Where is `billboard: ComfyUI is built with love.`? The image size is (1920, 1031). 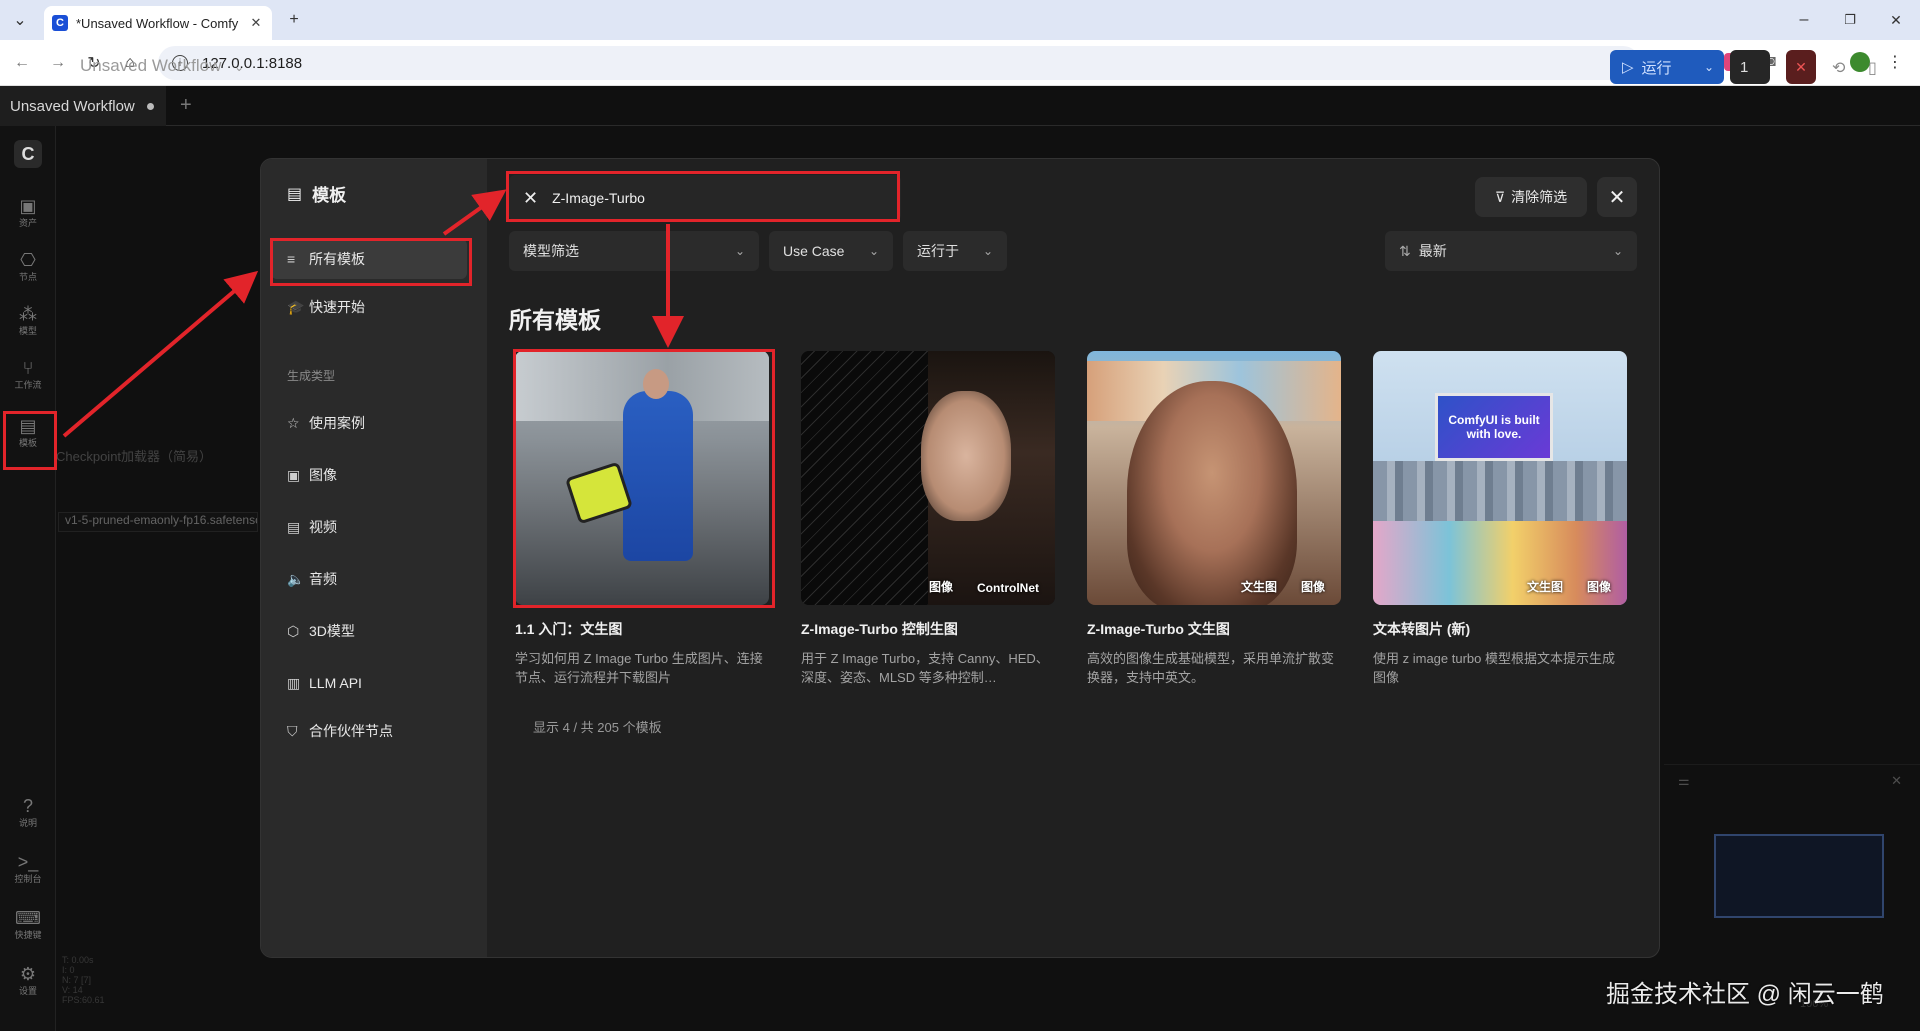
billboard: ComfyUI is built with love. is located at coordinates (1494, 427).